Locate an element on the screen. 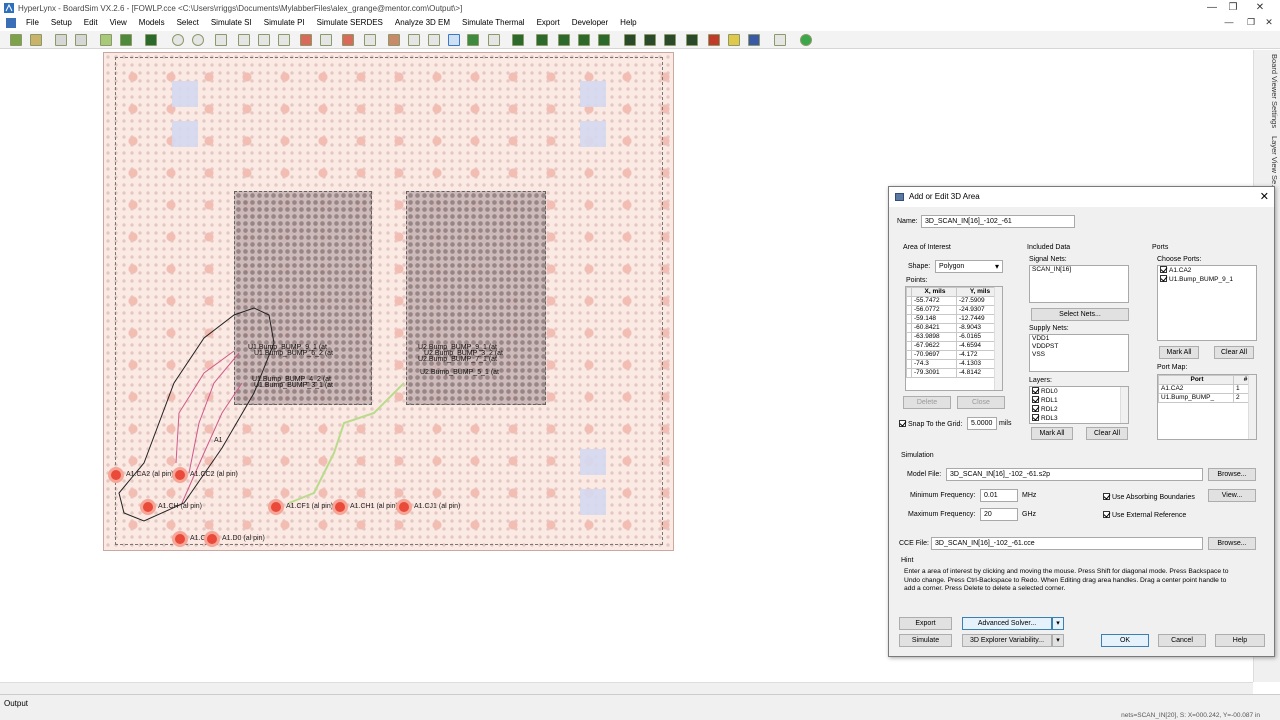  output-tab: Output is located at coordinates (16, 703).